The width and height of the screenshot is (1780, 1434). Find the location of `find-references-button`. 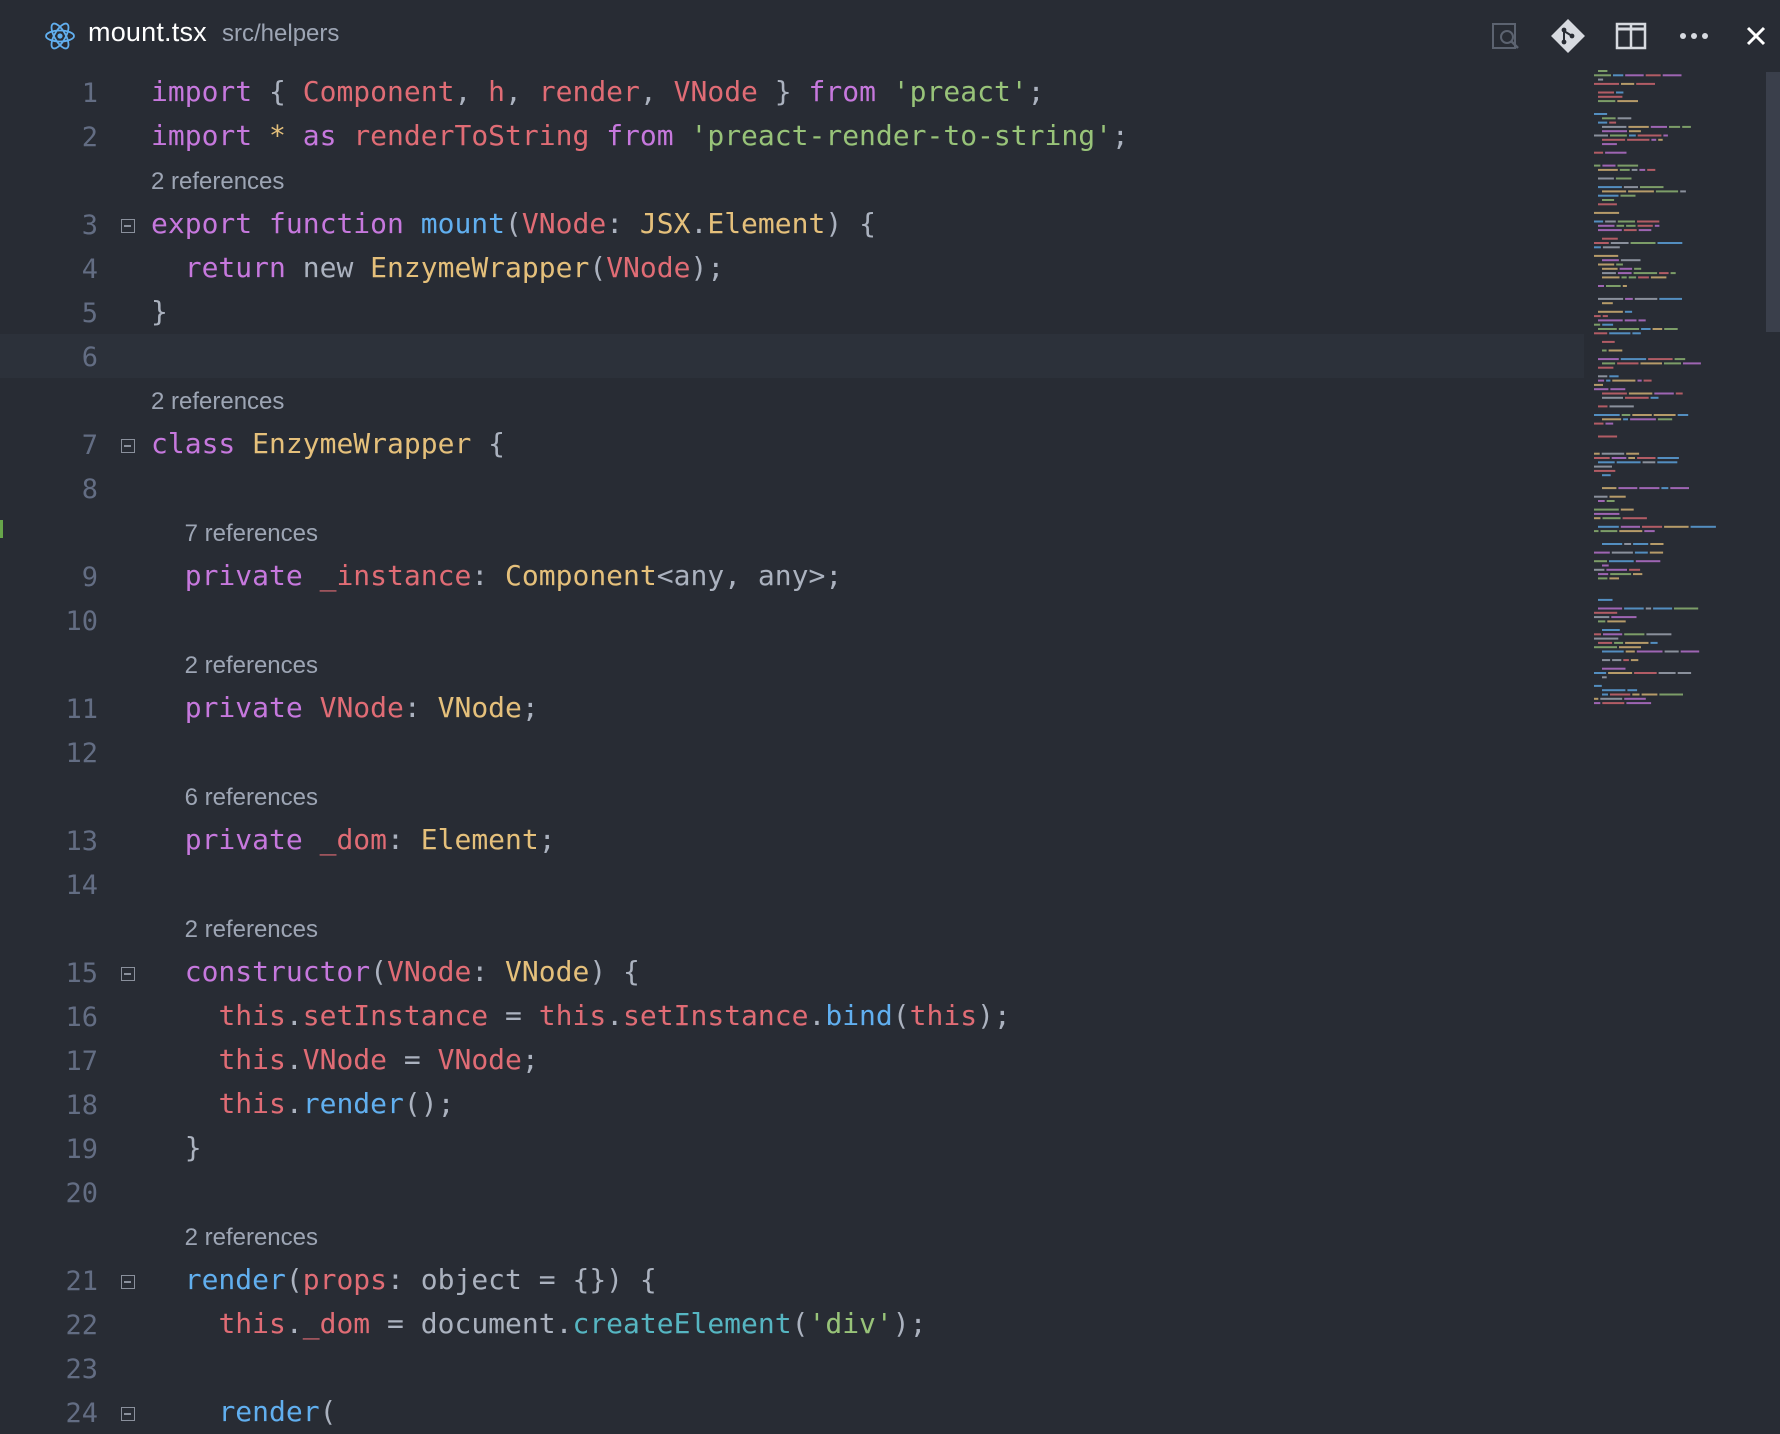

find-references-button is located at coordinates (1506, 36).